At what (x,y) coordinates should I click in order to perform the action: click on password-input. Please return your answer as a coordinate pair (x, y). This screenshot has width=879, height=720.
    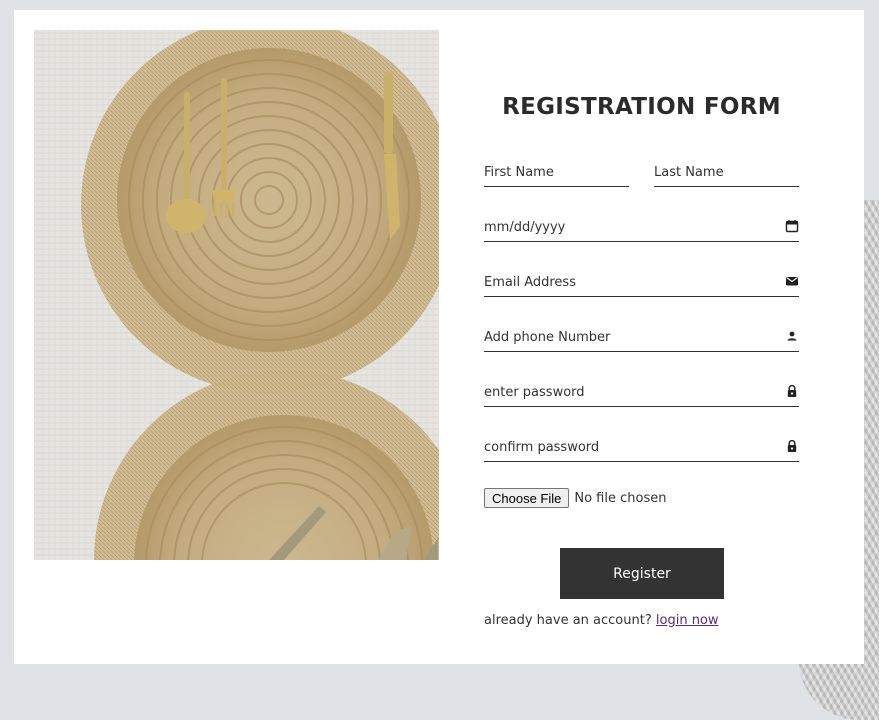
    Looking at the image, I should click on (641, 392).